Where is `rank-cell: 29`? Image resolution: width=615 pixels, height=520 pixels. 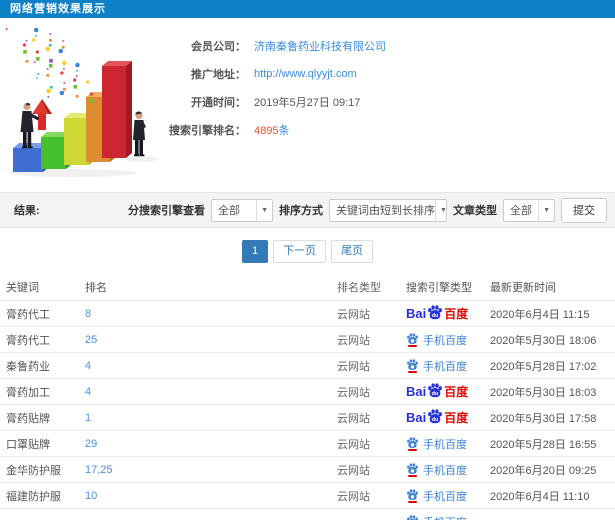 rank-cell: 29 is located at coordinates (211, 444).